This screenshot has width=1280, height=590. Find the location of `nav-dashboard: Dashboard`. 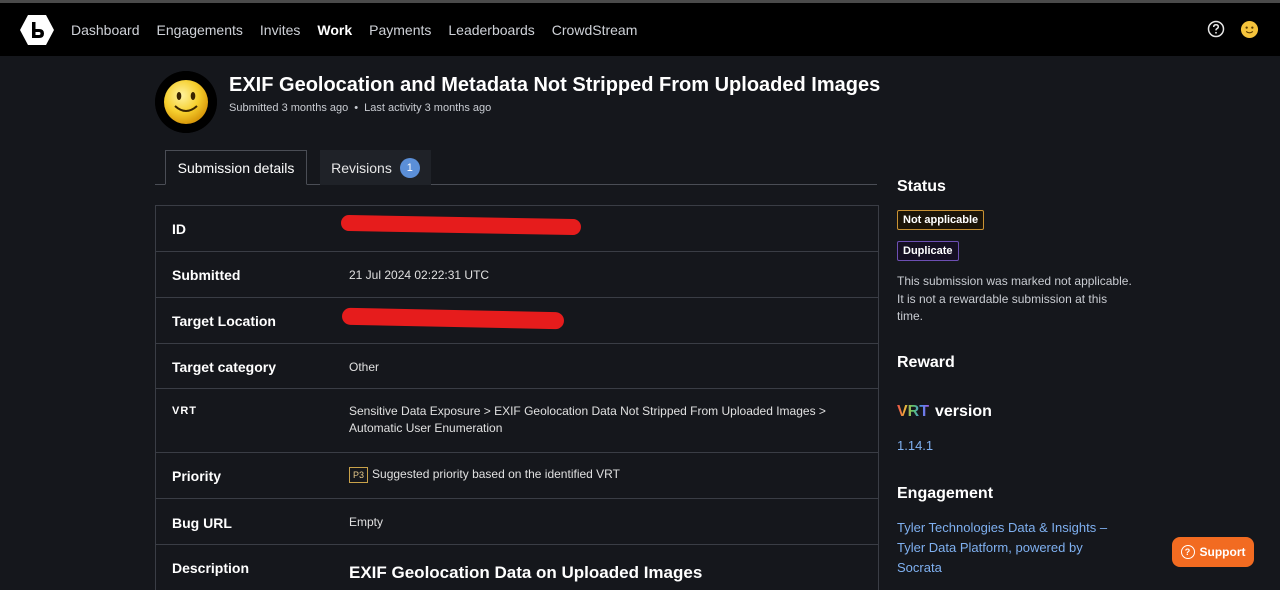

nav-dashboard: Dashboard is located at coordinates (105, 30).